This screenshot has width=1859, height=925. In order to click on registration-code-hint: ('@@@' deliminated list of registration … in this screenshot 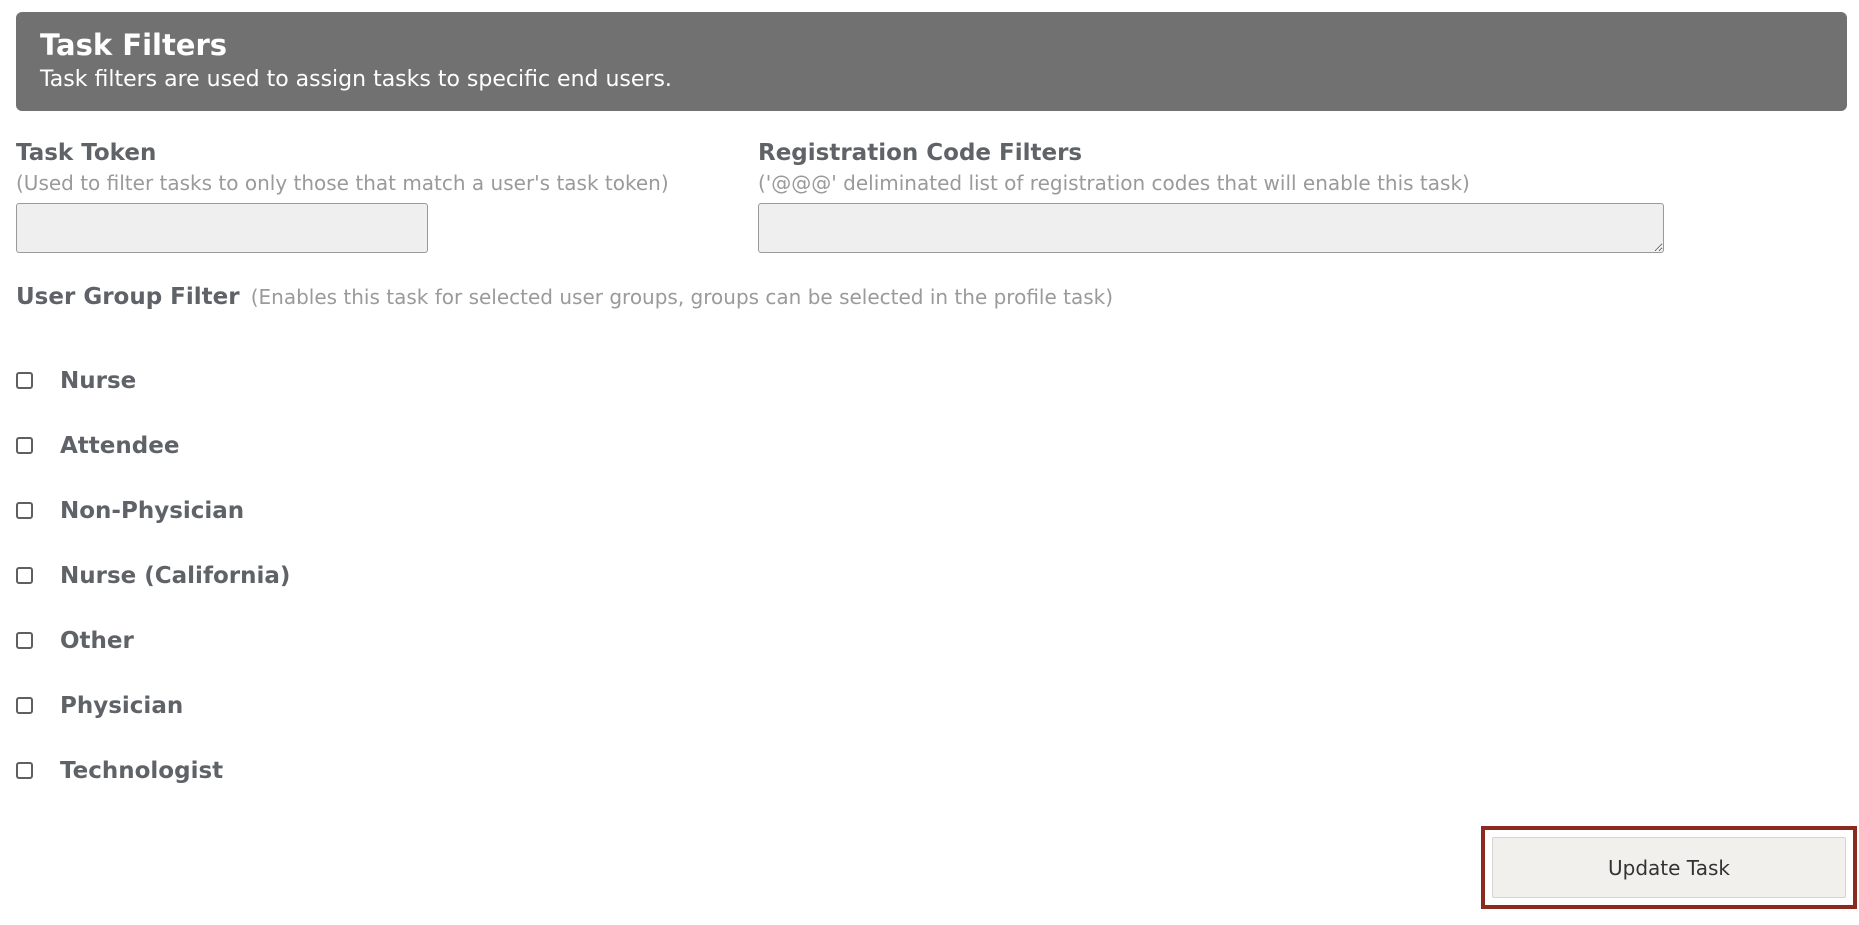, I will do `click(1114, 183)`.